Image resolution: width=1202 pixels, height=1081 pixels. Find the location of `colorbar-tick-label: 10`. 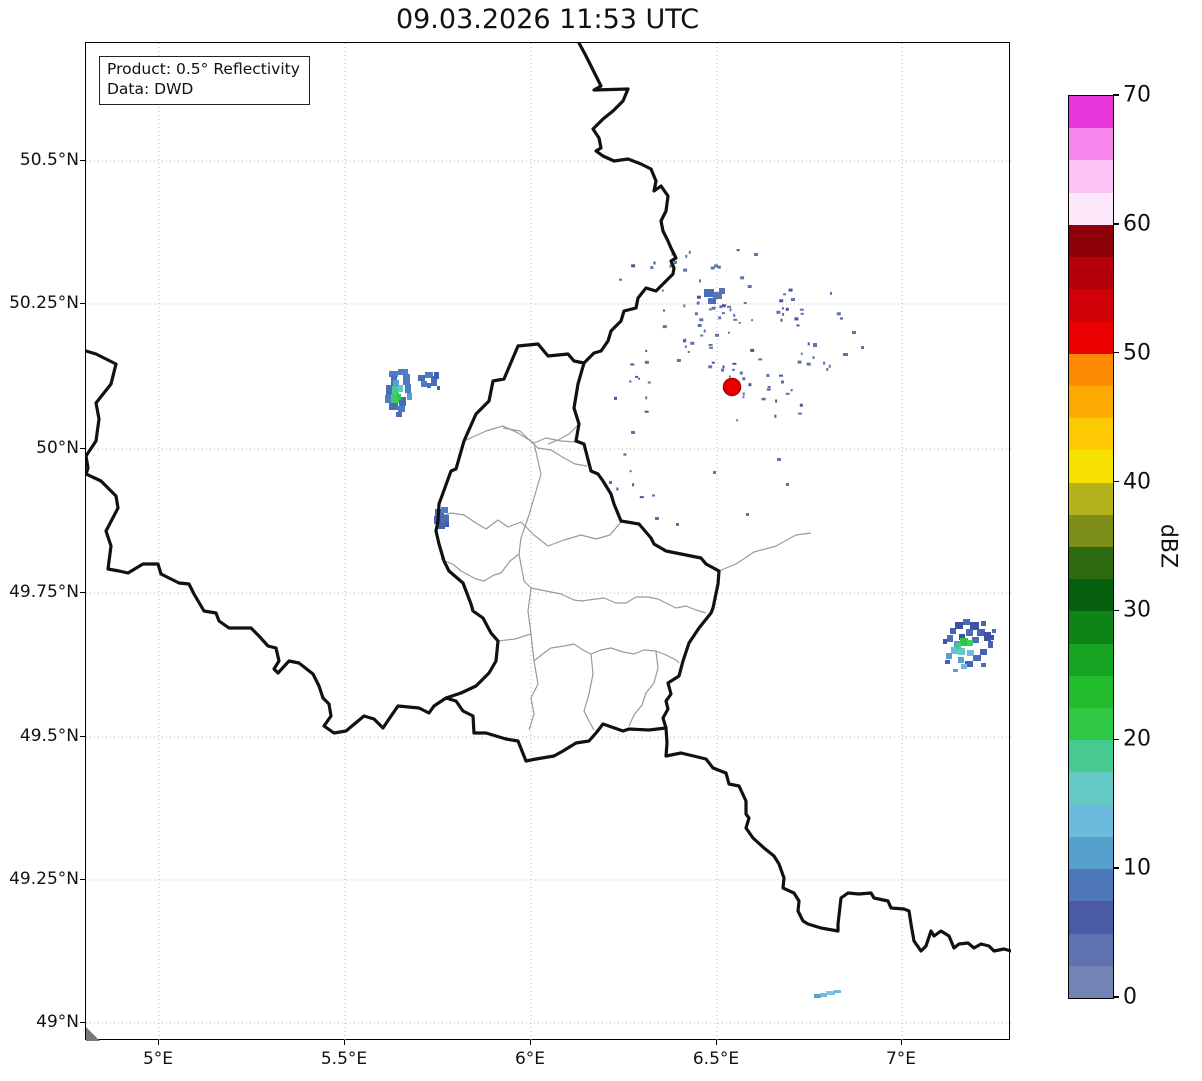

colorbar-tick-label: 10 is located at coordinates (1137, 868).